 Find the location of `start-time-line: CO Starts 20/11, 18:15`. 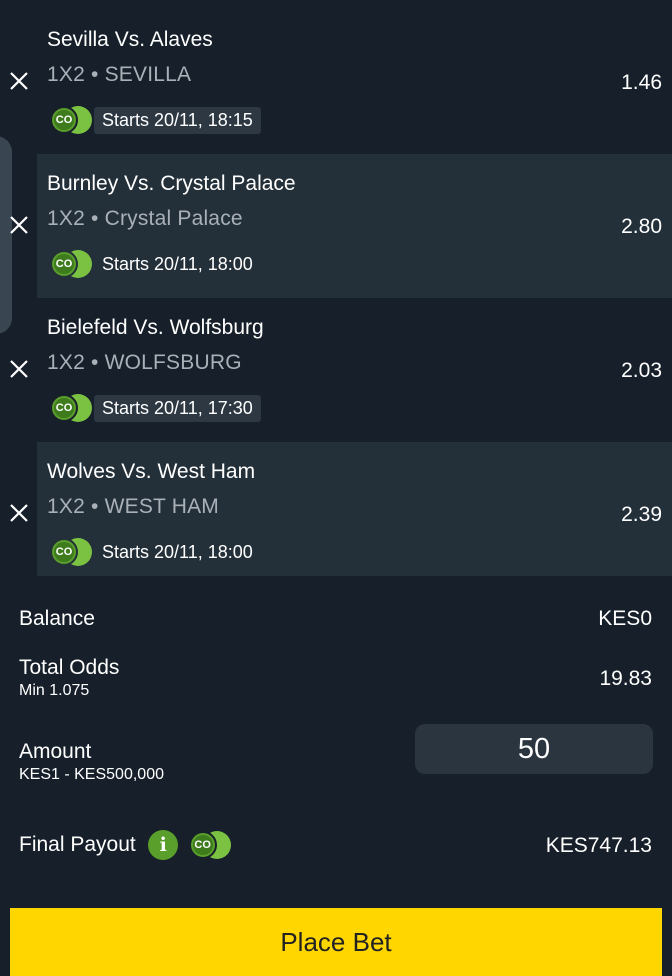

start-time-line: CO Starts 20/11, 18:15 is located at coordinates (155, 120).